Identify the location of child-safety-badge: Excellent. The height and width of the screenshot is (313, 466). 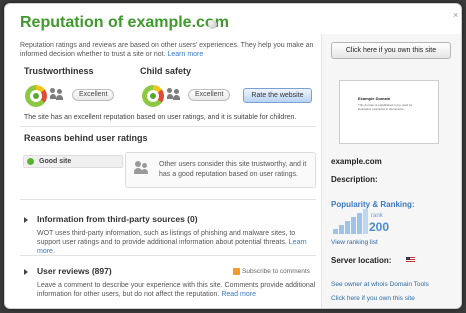
(209, 95).